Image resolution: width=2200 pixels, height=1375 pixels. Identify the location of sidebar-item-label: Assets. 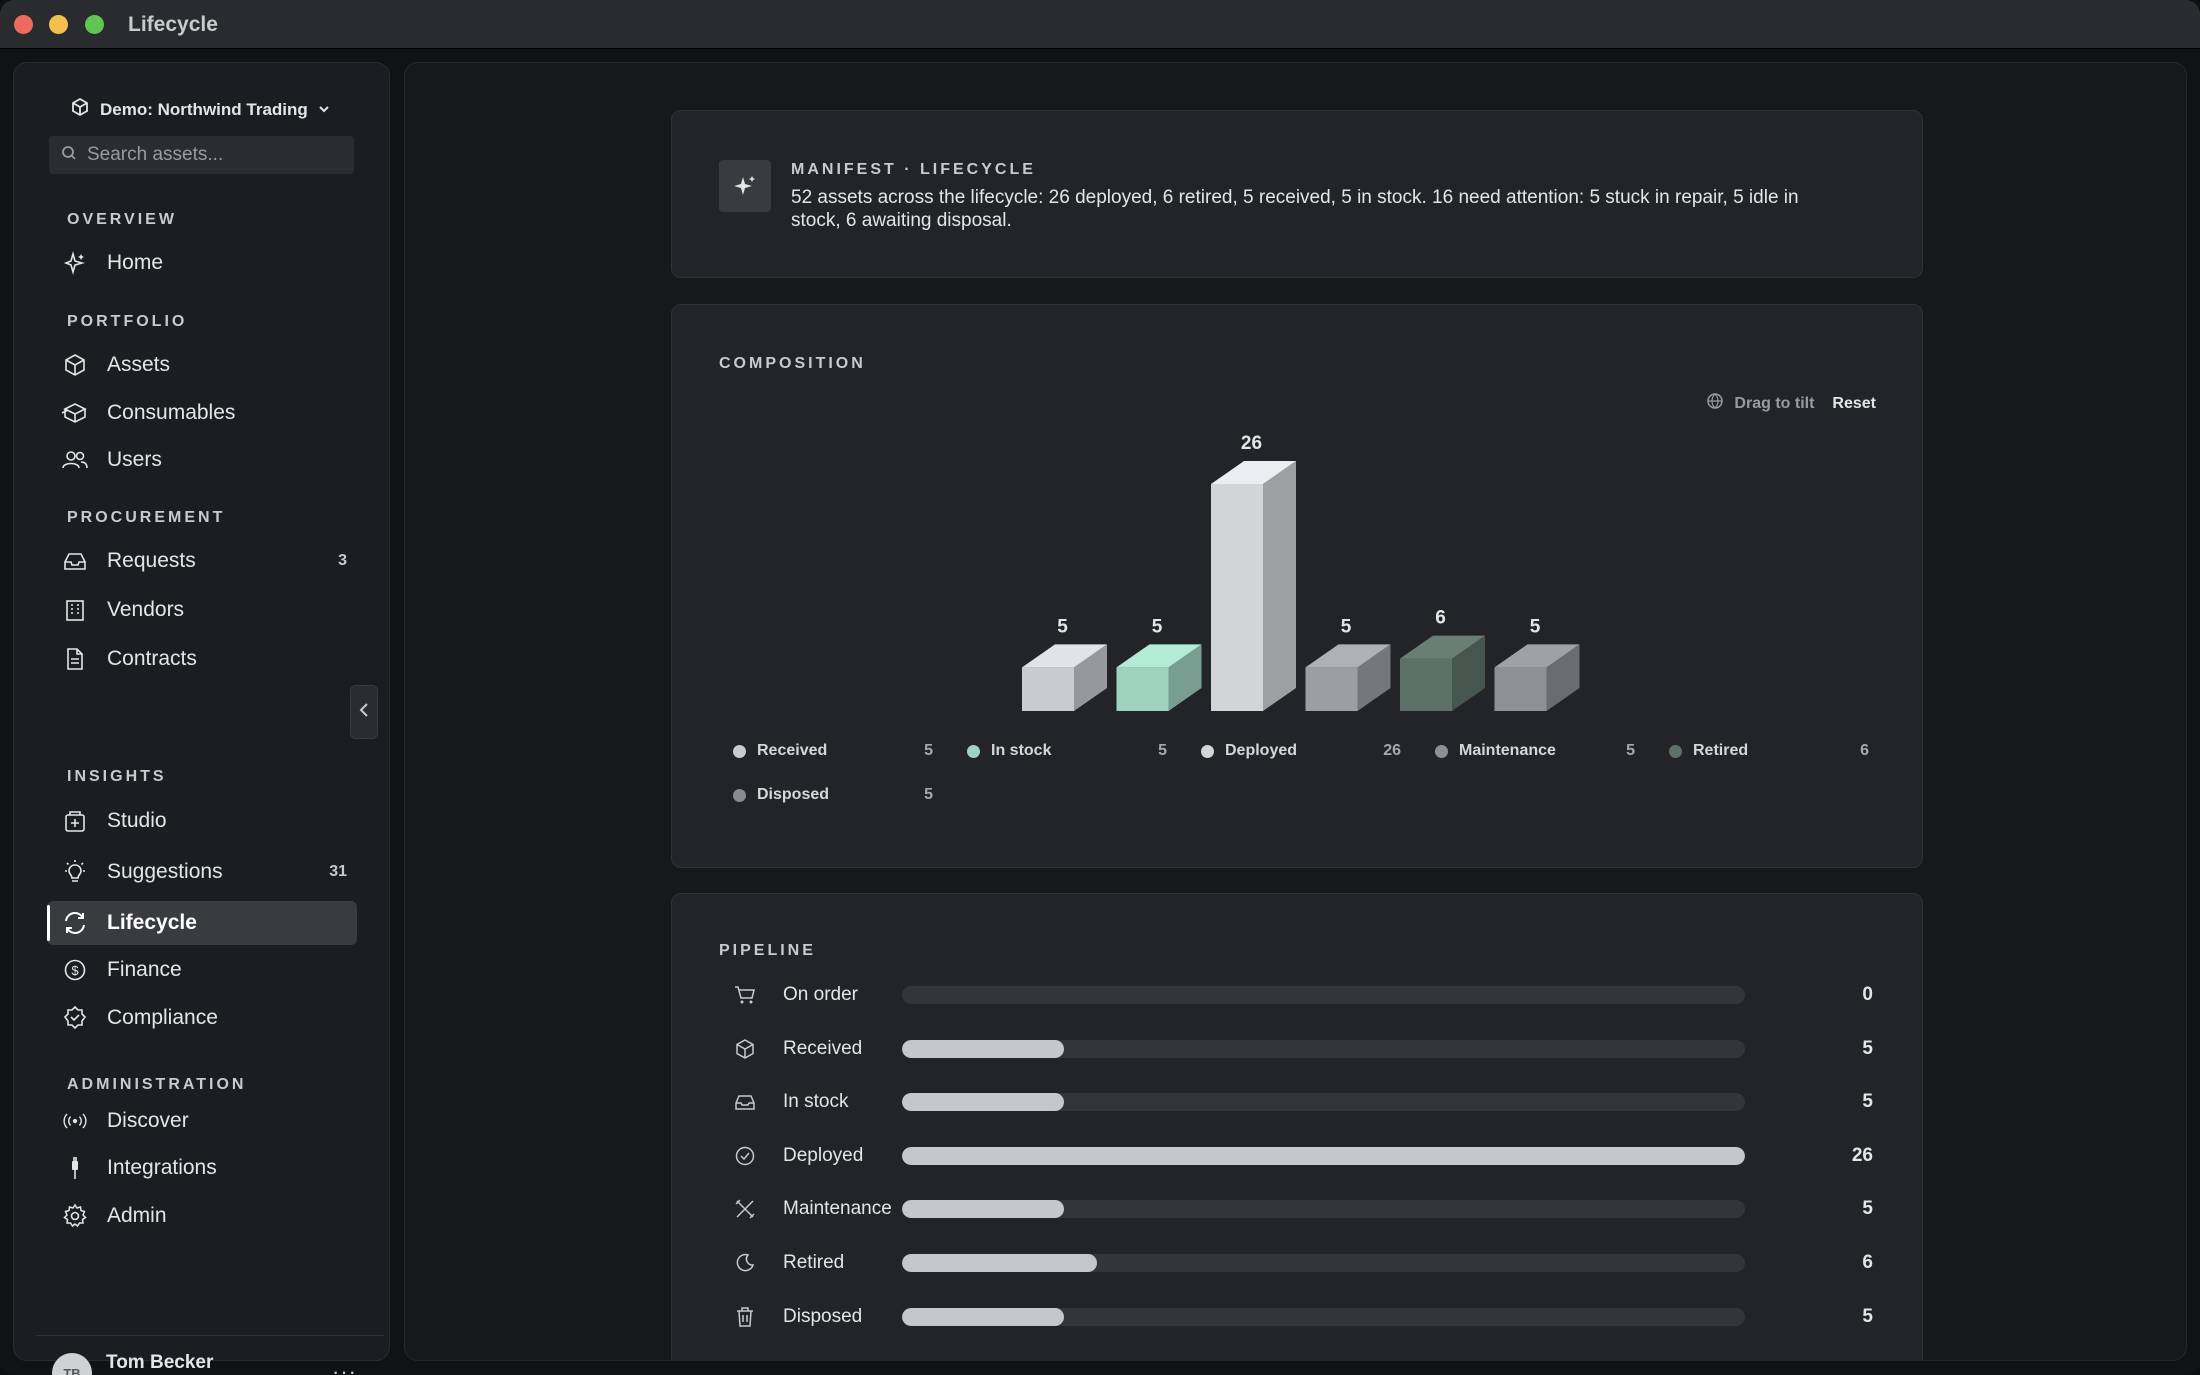
(139, 364).